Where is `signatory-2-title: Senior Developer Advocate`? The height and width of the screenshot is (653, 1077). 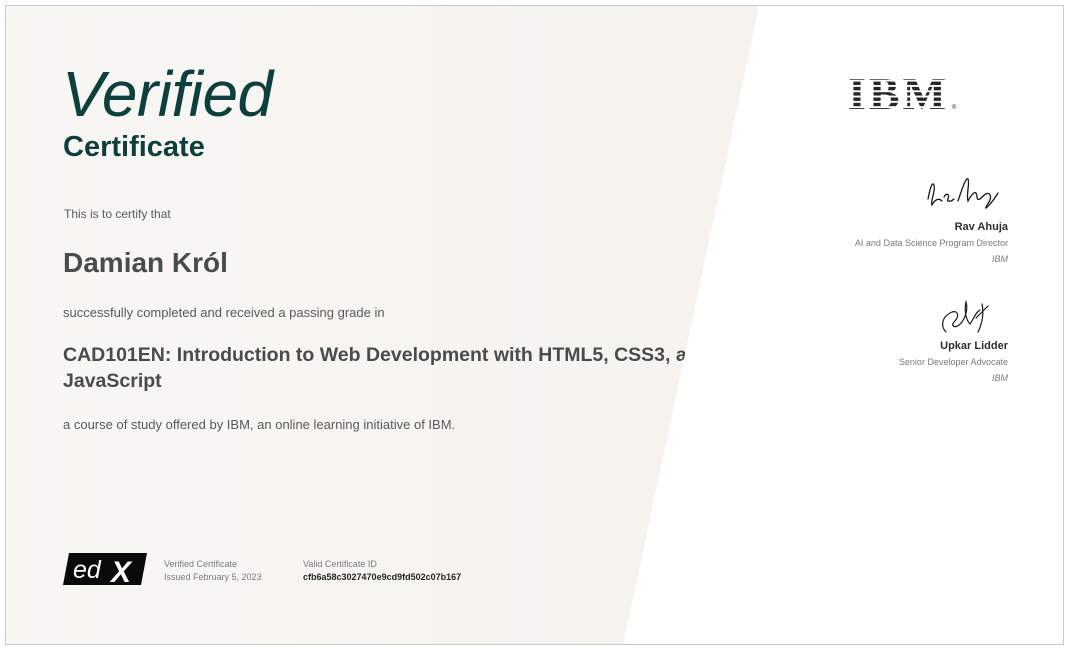 signatory-2-title: Senior Developer Advocate is located at coordinates (953, 362).